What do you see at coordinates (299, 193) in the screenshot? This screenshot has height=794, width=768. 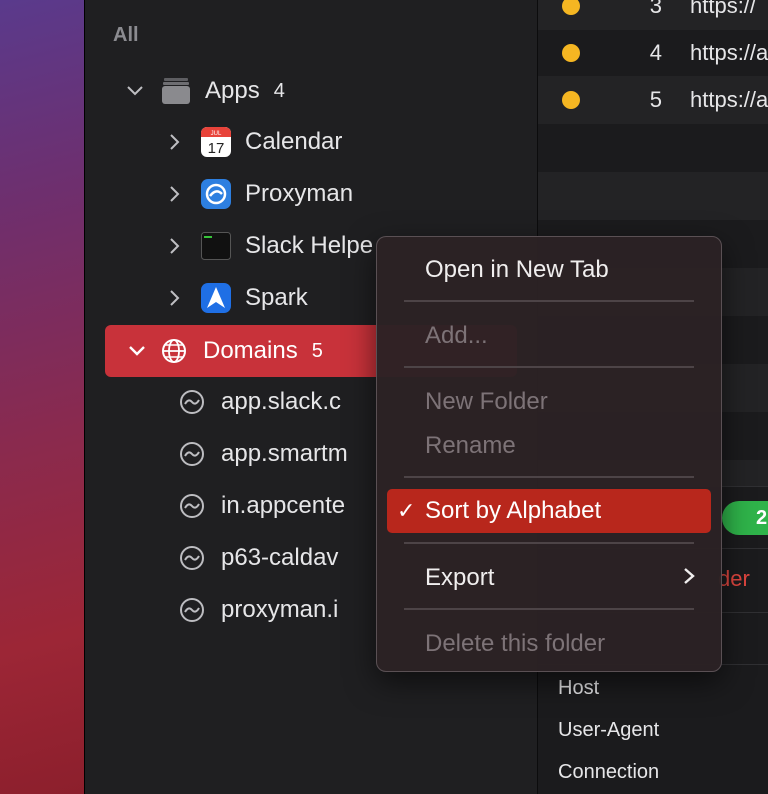 I see `sidebar-item-label: Proxyman` at bounding box center [299, 193].